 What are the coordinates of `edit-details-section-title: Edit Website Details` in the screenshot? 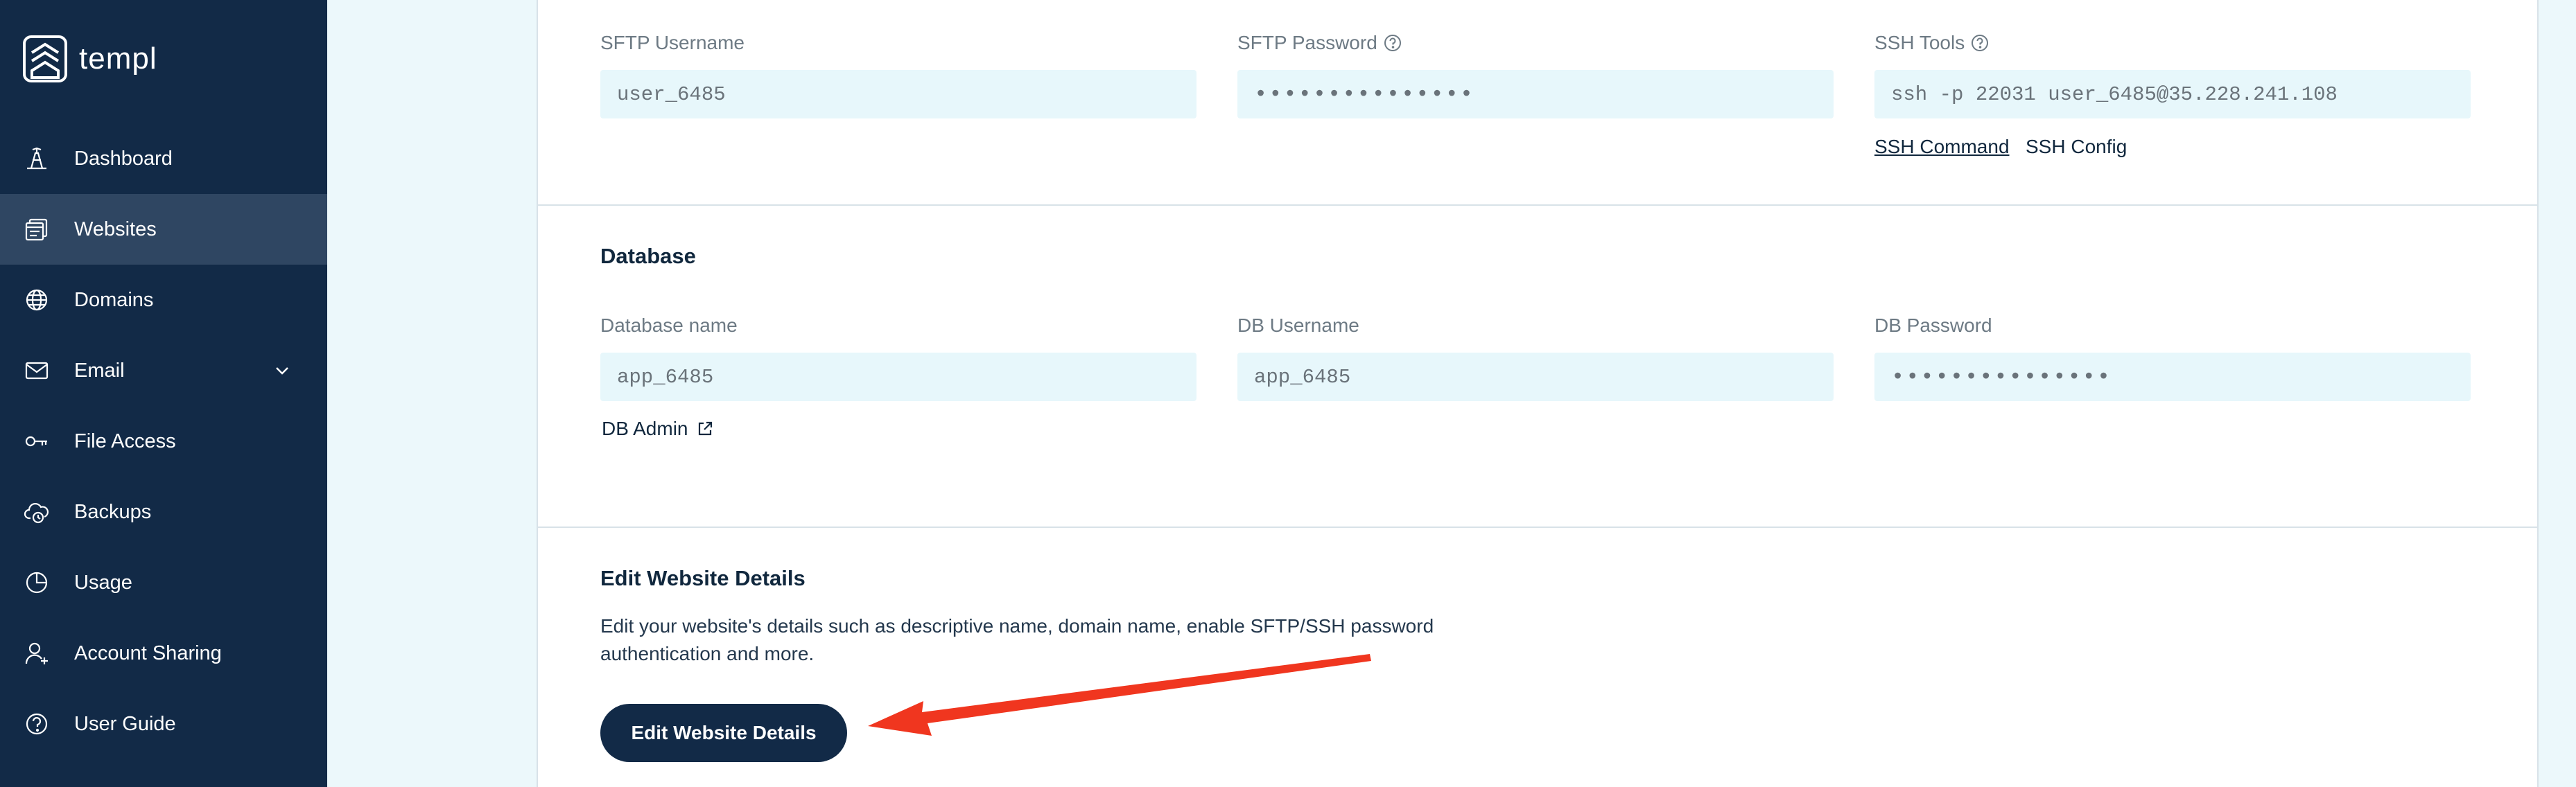 It's located at (703, 578).